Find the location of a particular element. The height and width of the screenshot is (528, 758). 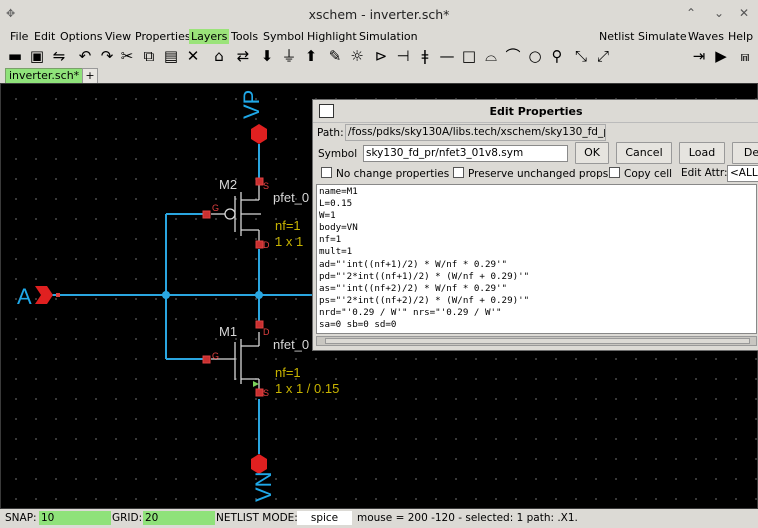

netlist-mode-field: spice is located at coordinates (324, 518).